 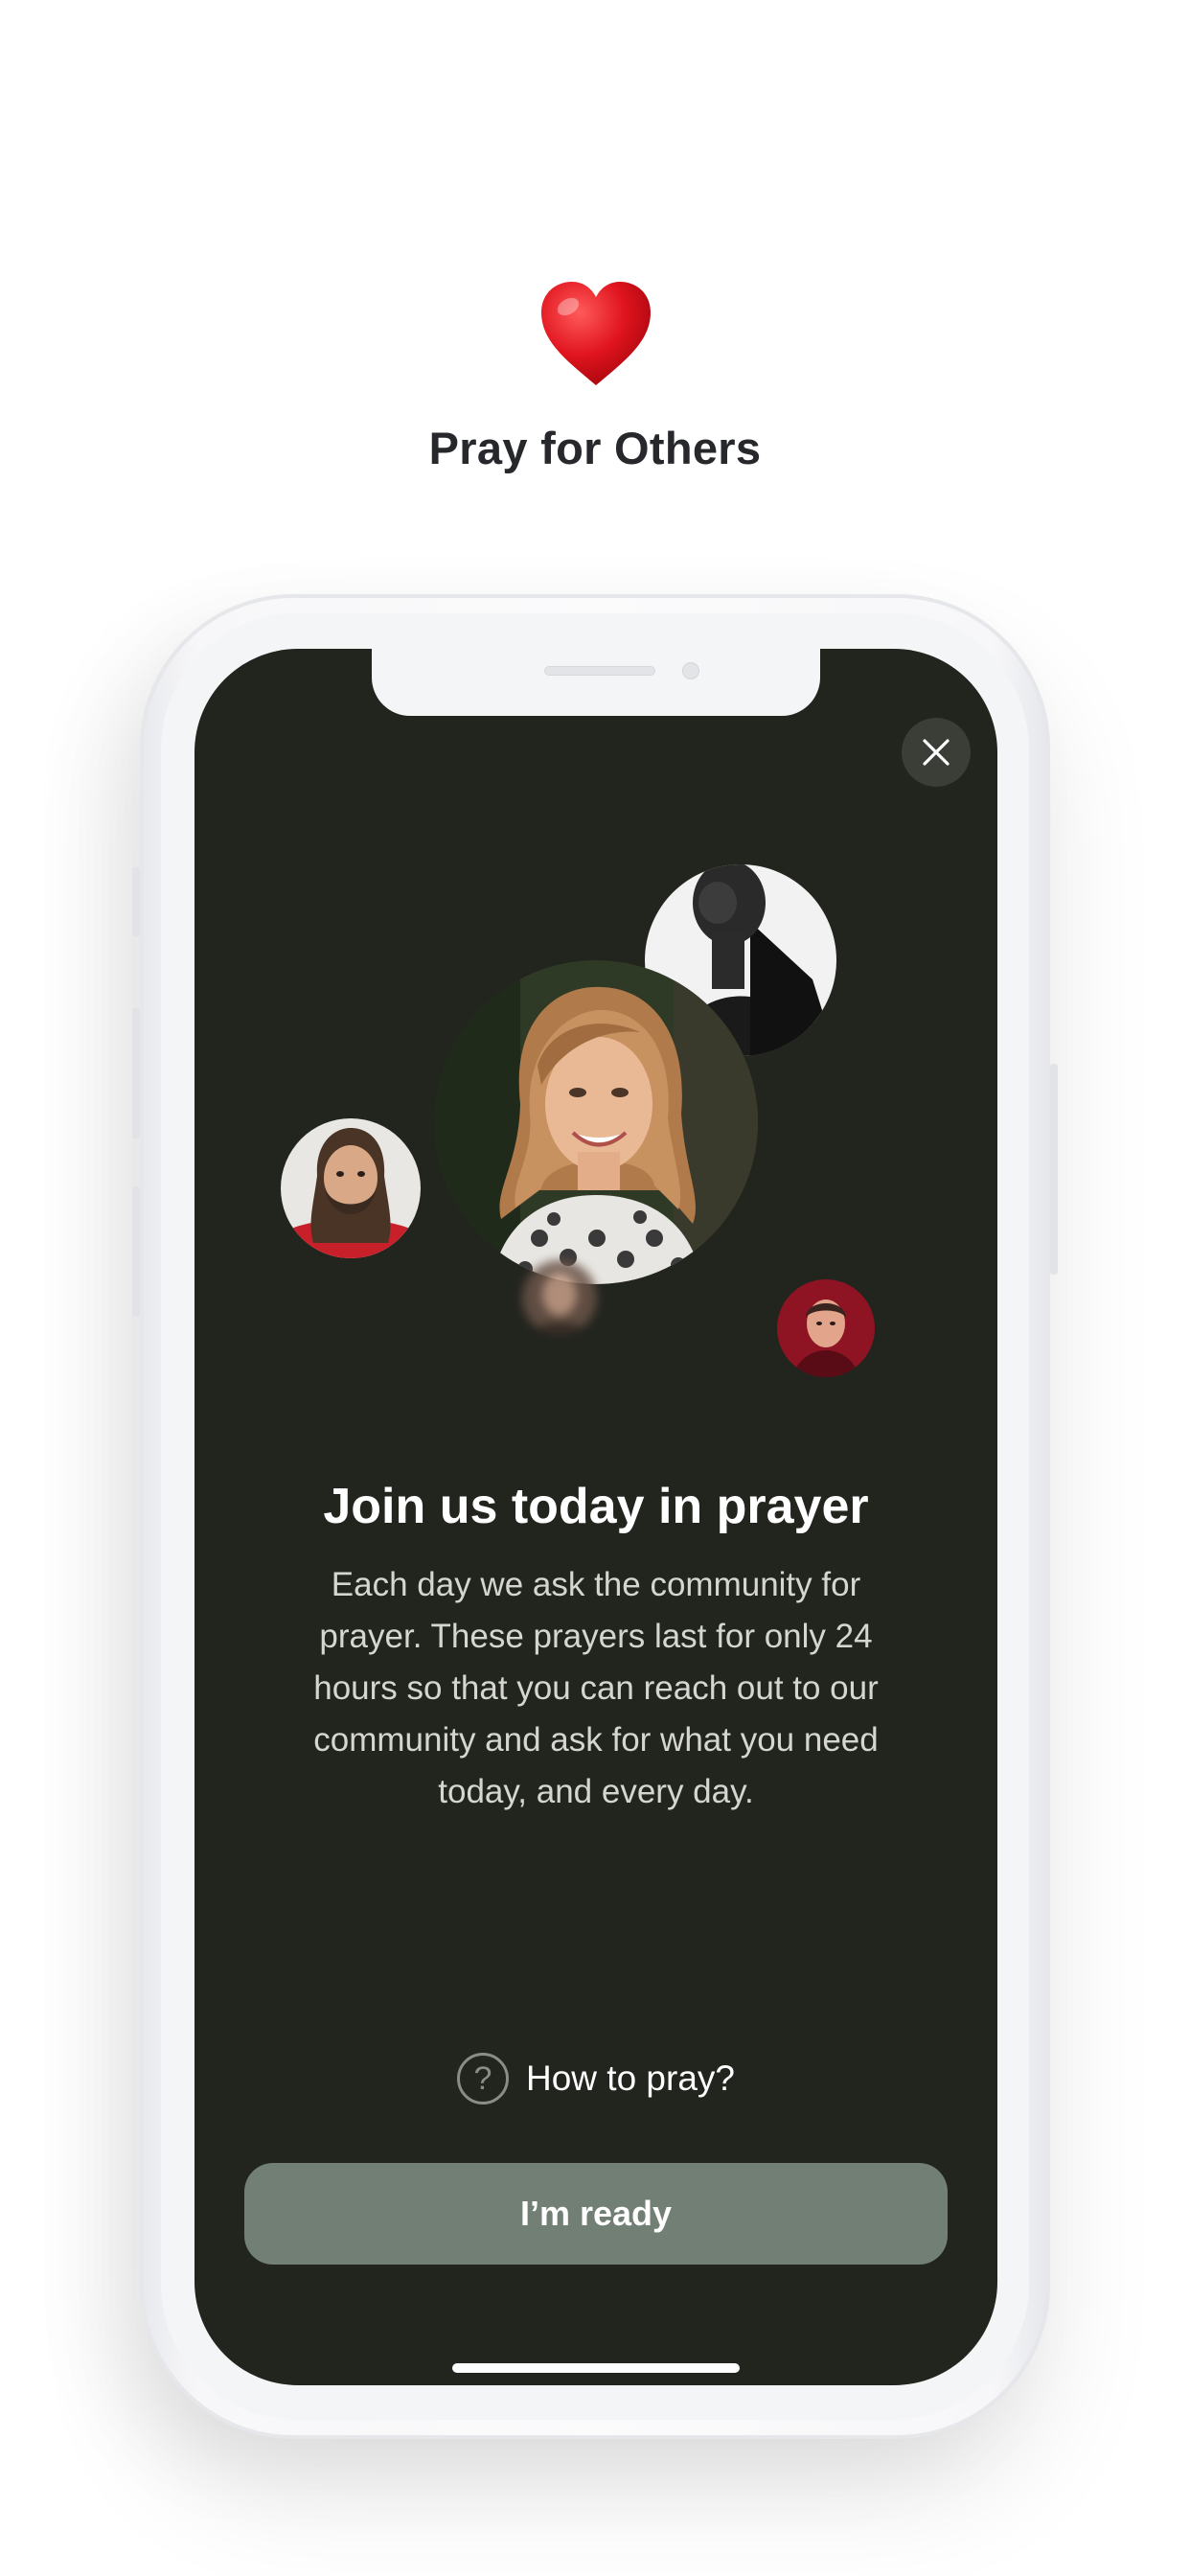 I want to click on device-notch, so click(x=596, y=682).